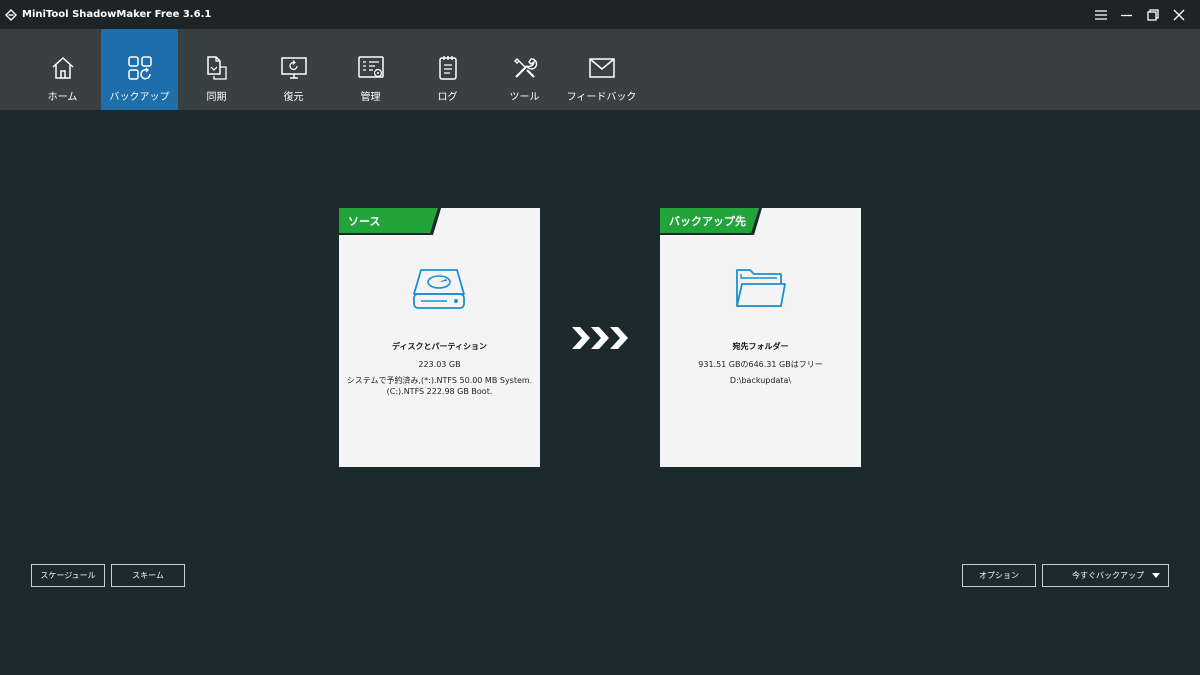 The image size is (1200, 675). I want to click on options-button: オプション, so click(999, 575).